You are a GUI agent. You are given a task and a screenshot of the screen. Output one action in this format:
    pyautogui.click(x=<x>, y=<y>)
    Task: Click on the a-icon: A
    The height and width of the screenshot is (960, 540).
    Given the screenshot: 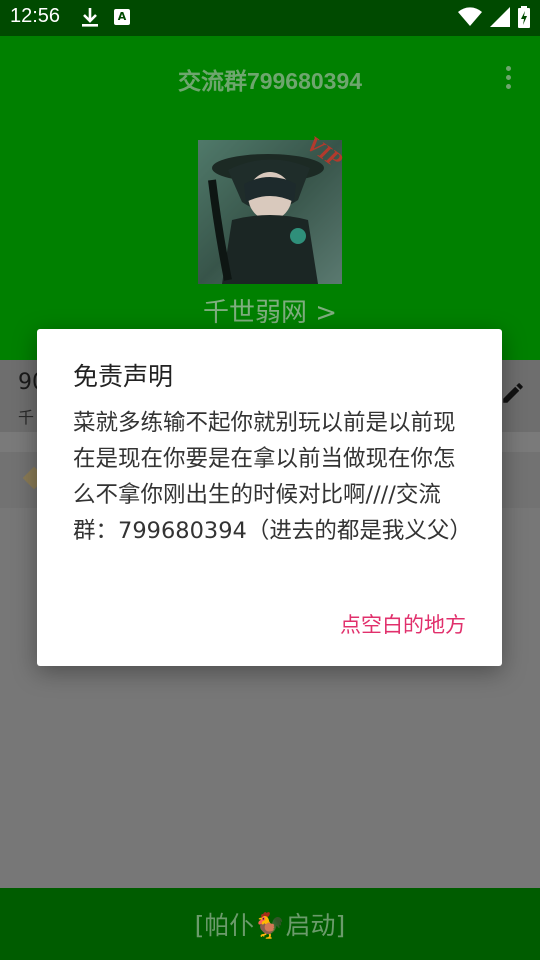 What is the action you would take?
    pyautogui.click(x=122, y=17)
    